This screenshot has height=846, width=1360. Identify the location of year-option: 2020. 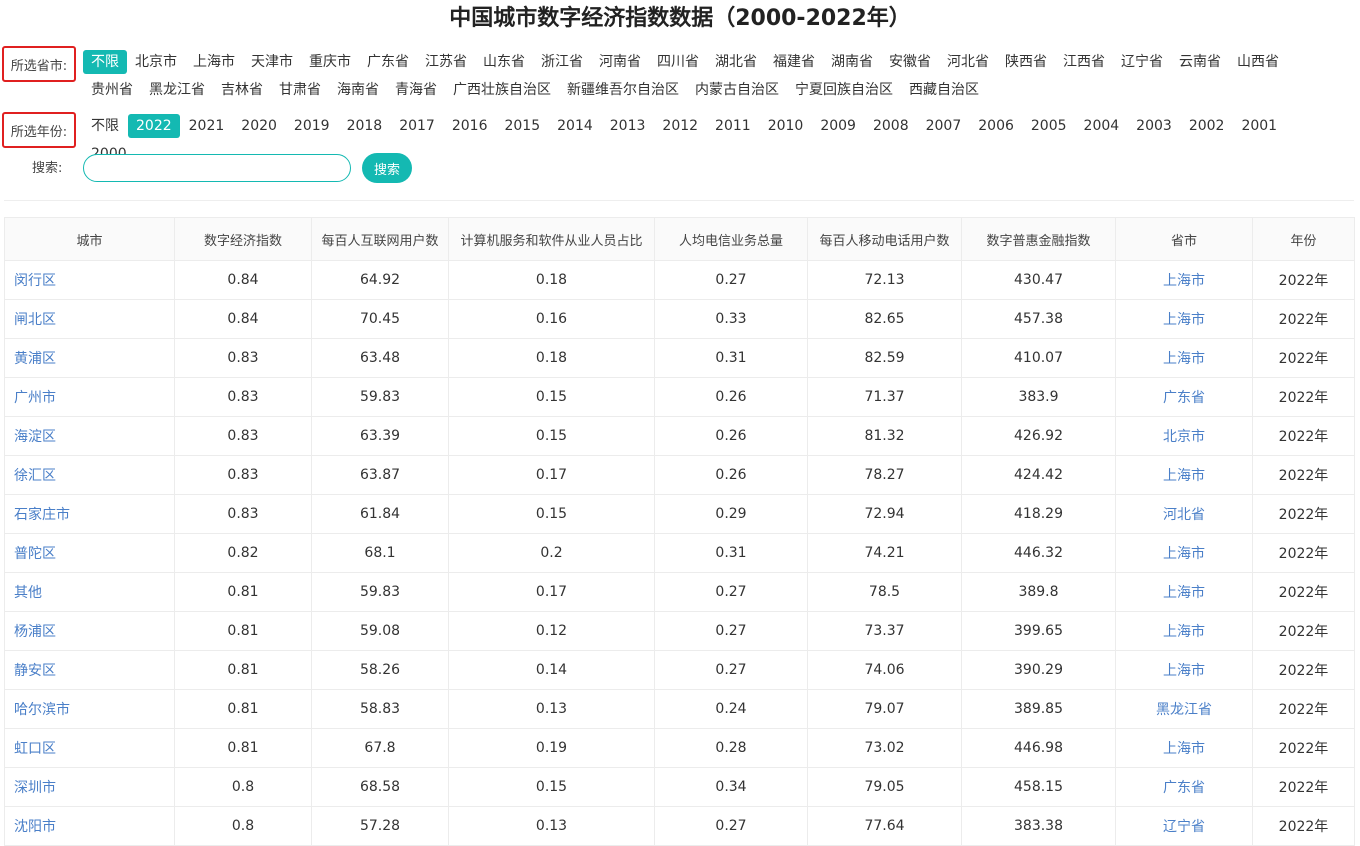
(259, 126).